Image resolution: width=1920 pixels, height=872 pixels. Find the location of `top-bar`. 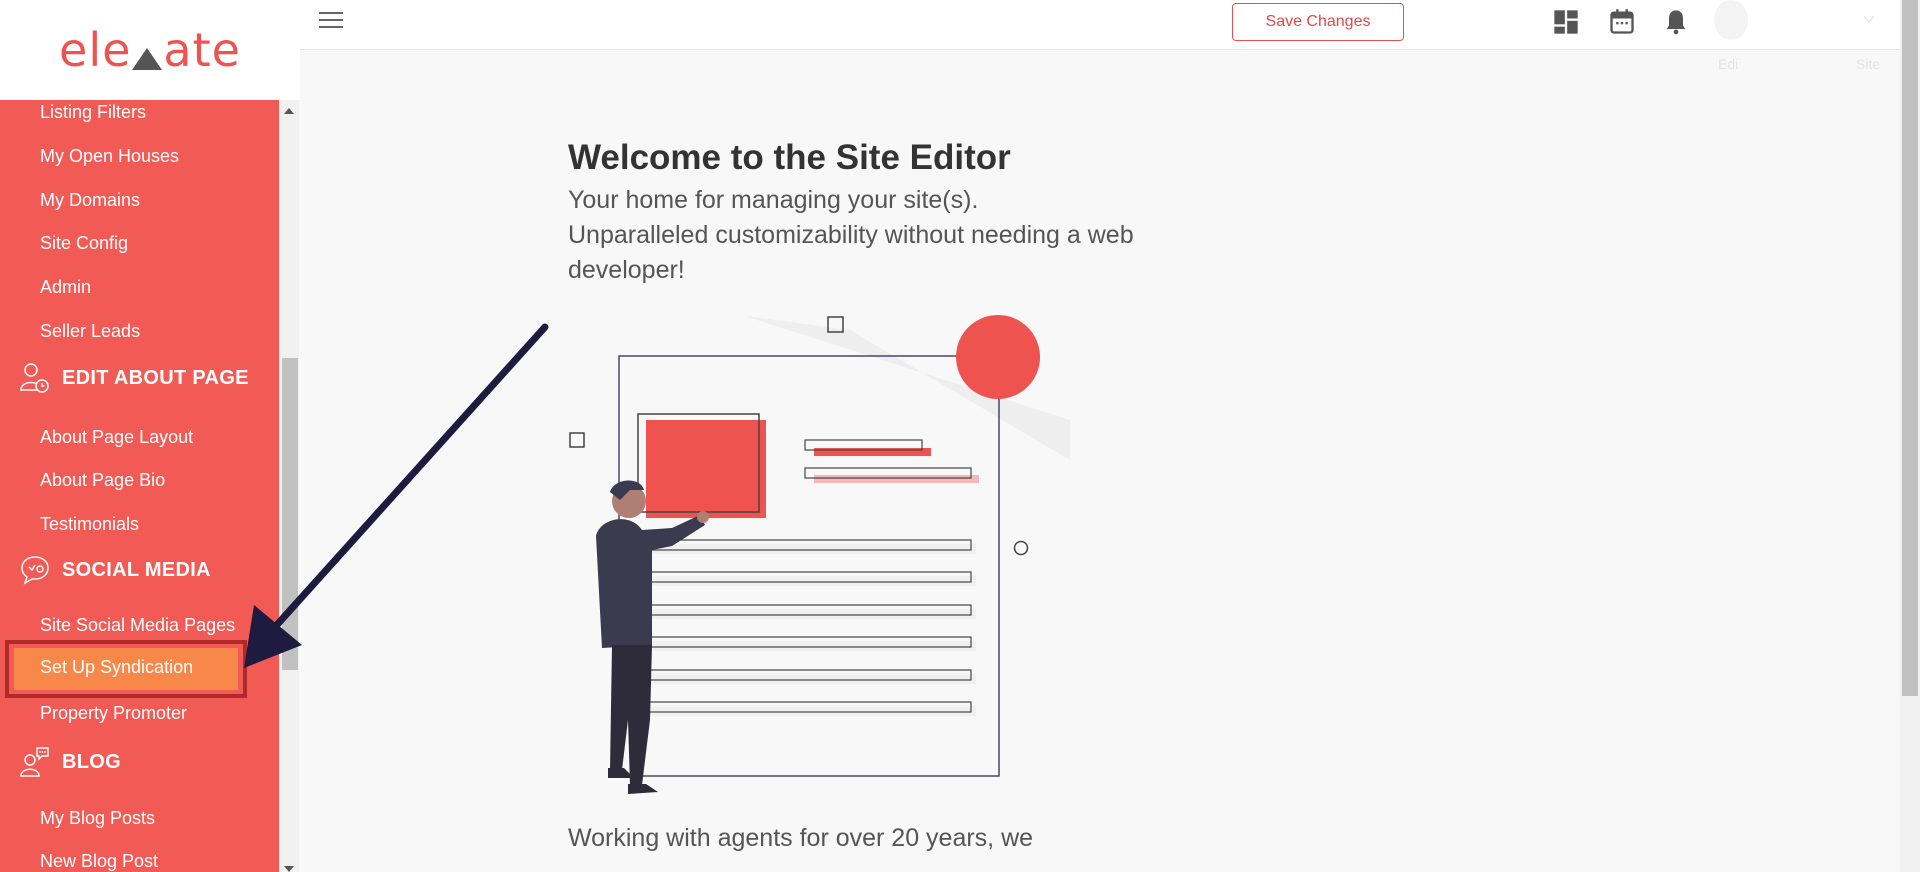

top-bar is located at coordinates (1100, 25).